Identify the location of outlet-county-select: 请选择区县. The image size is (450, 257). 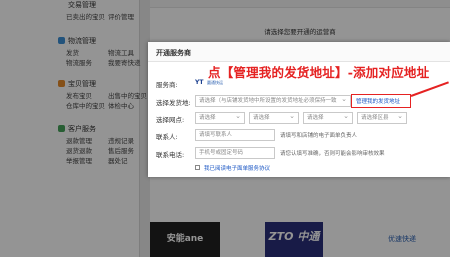
(382, 118).